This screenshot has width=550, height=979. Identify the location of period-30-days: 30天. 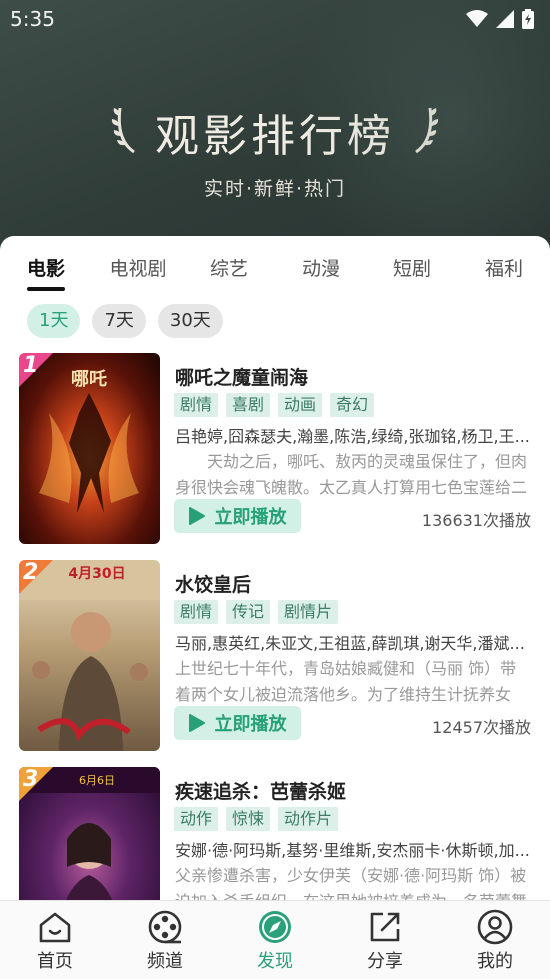
(190, 321).